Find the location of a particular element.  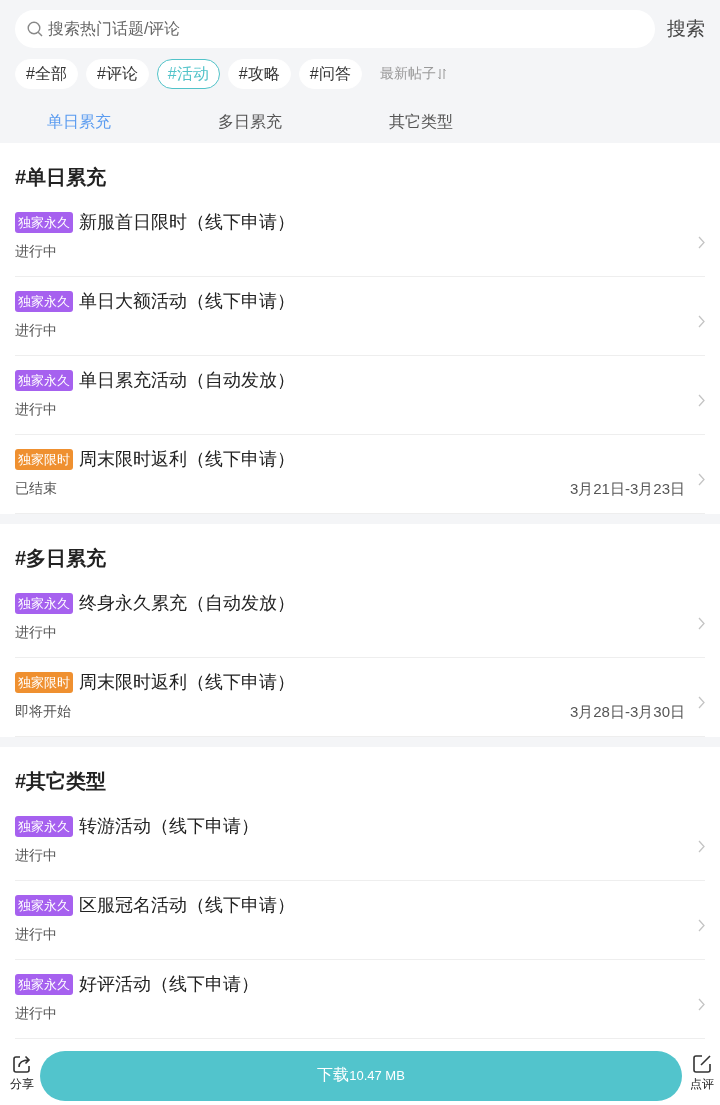

activity-title: 单日大额活动（线下申请） is located at coordinates (187, 301).